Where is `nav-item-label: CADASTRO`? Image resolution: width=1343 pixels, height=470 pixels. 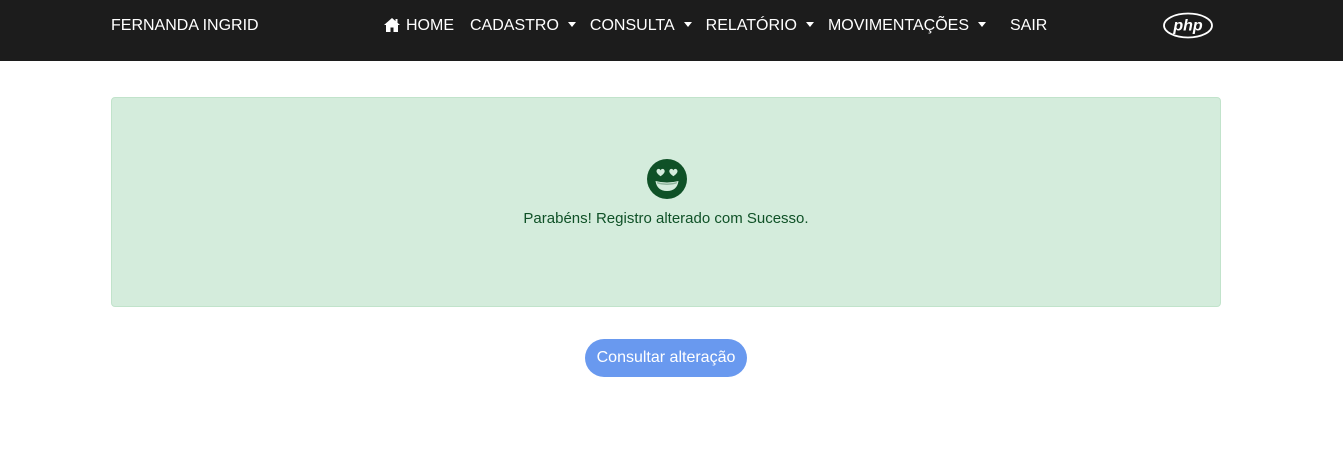 nav-item-label: CADASTRO is located at coordinates (514, 25).